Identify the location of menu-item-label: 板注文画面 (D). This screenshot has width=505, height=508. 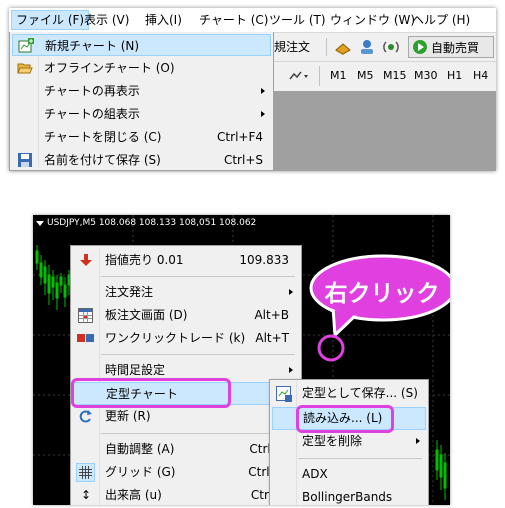
(146, 315).